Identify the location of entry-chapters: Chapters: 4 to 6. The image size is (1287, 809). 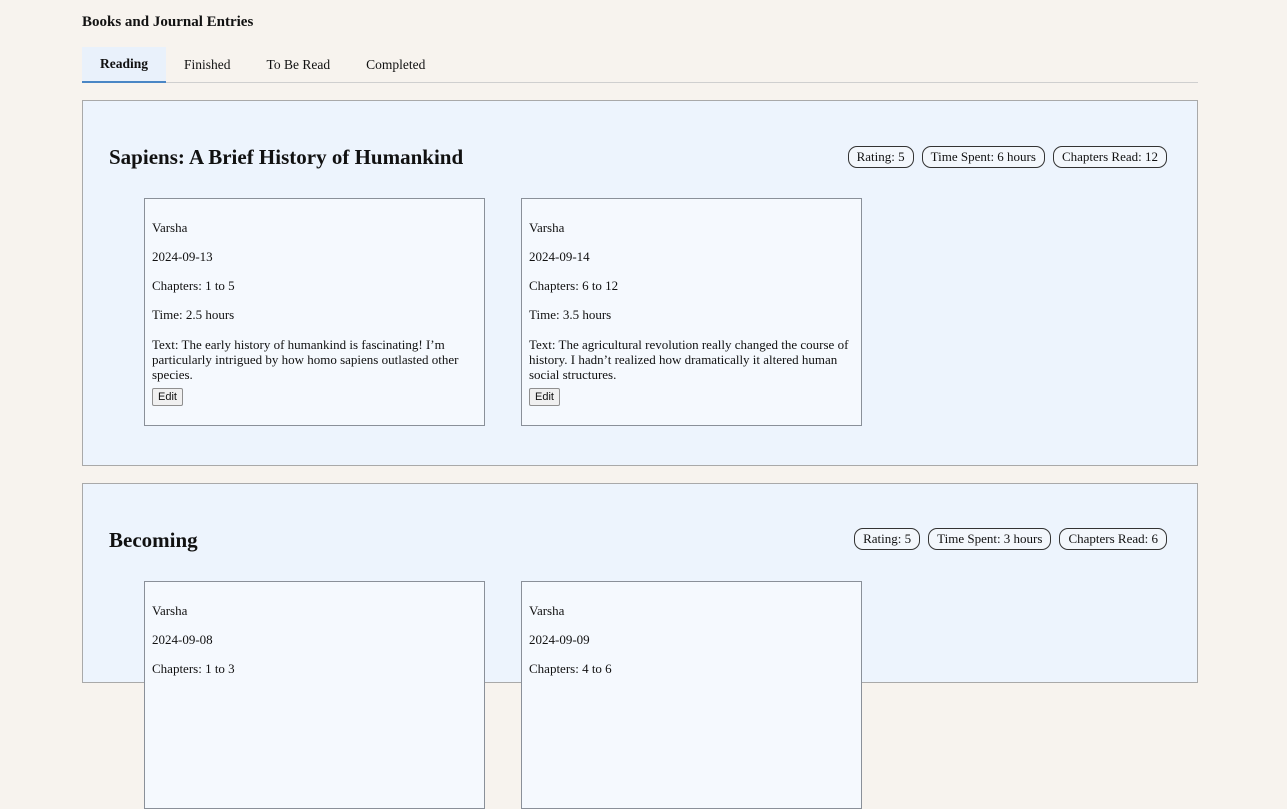
(570, 668).